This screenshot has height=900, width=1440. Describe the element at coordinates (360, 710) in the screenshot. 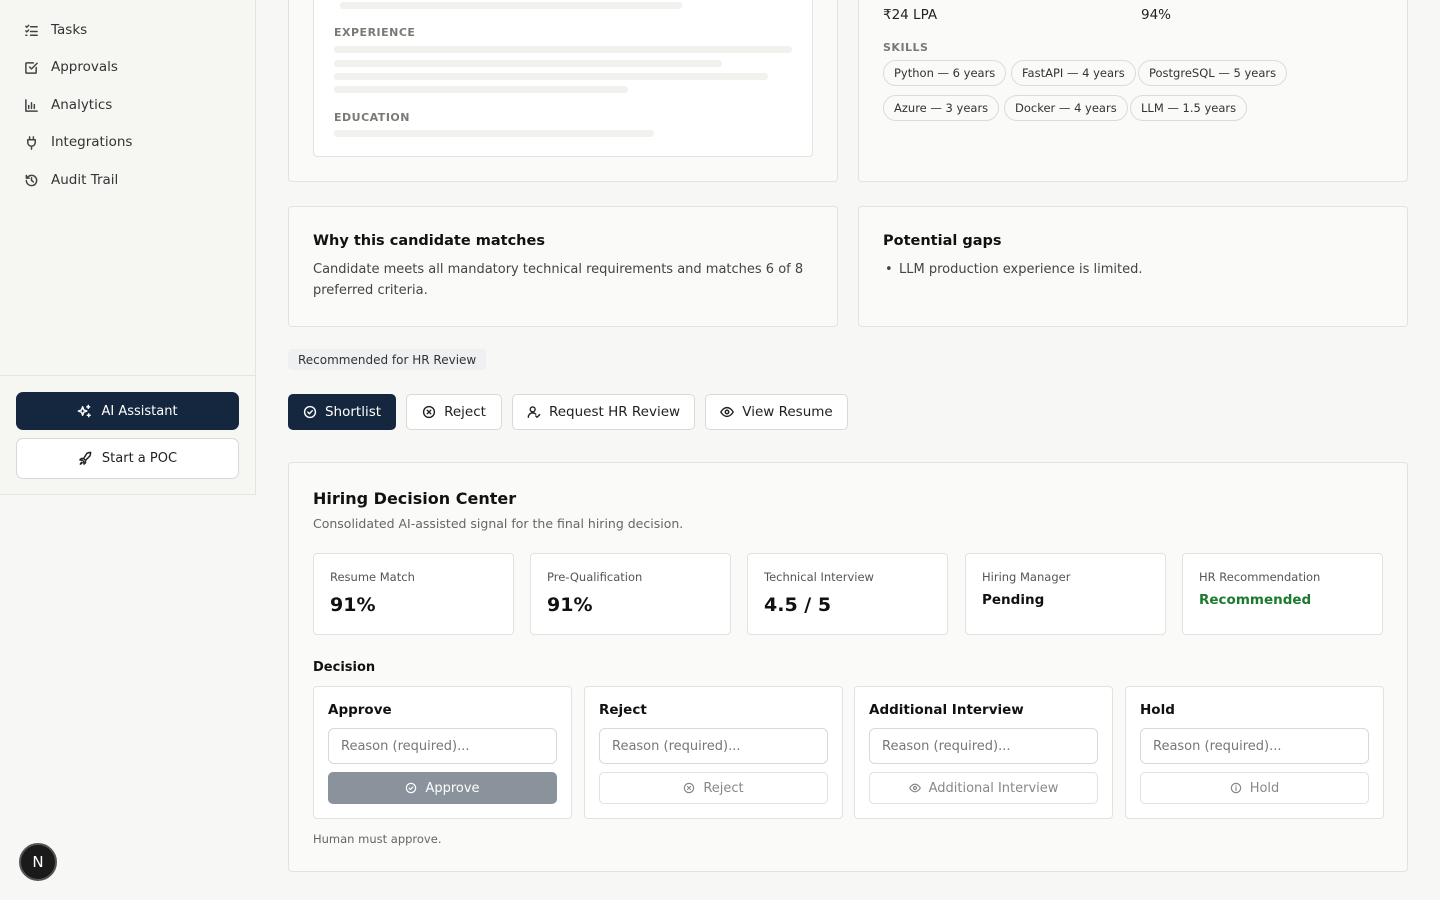

I see `decision-title: Approve` at that location.